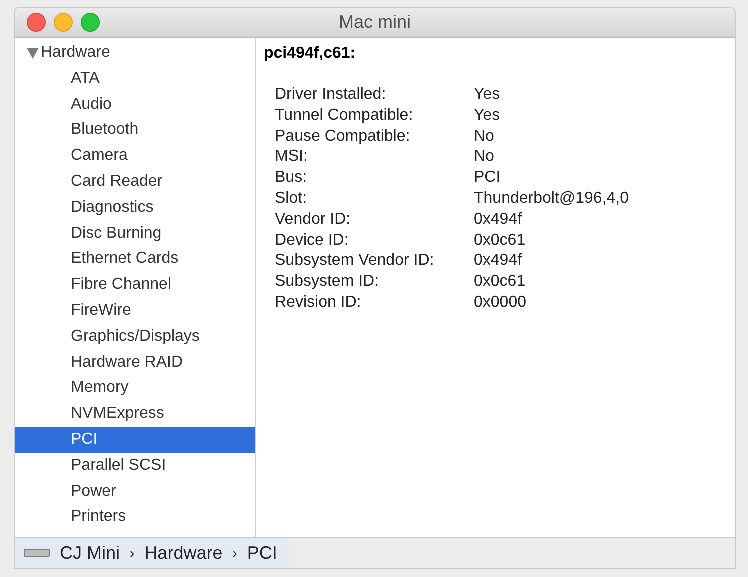 This screenshot has width=748, height=577. I want to click on sidebar-item: Card Reader, so click(135, 182).